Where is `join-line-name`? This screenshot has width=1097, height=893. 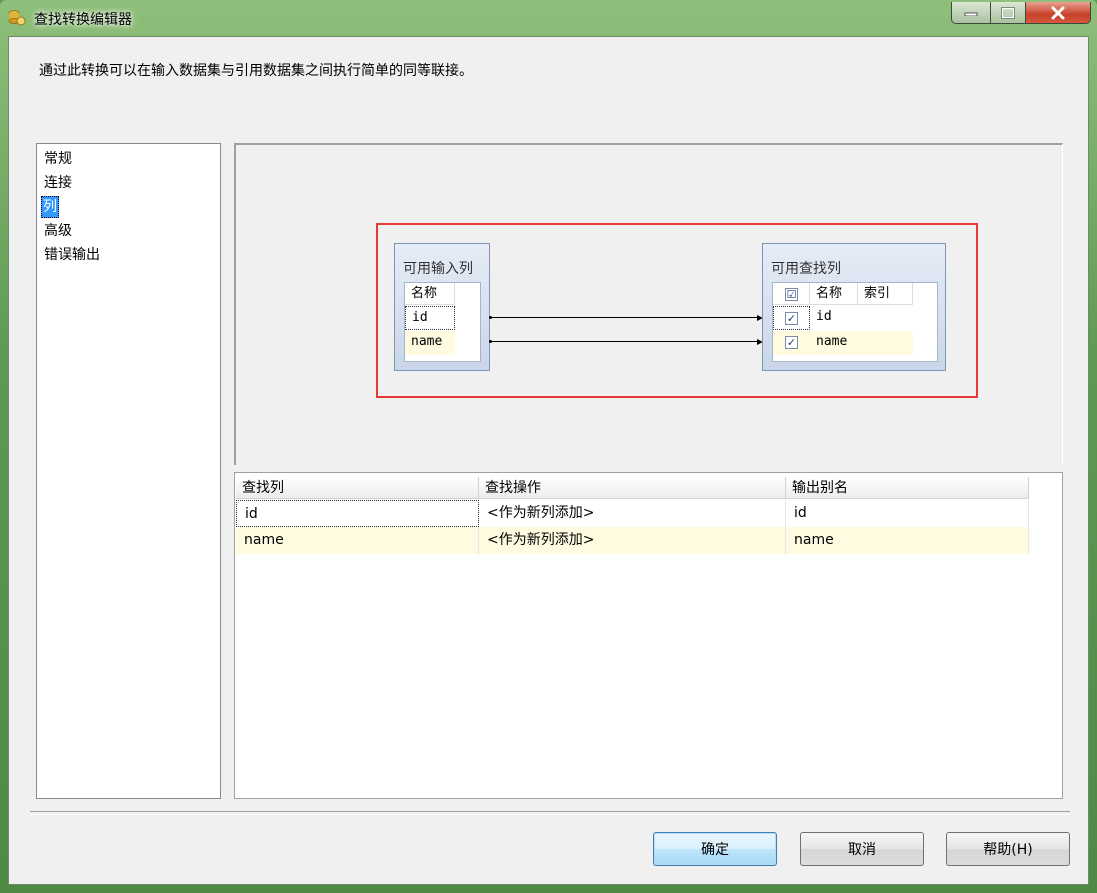 join-line-name is located at coordinates (624, 341).